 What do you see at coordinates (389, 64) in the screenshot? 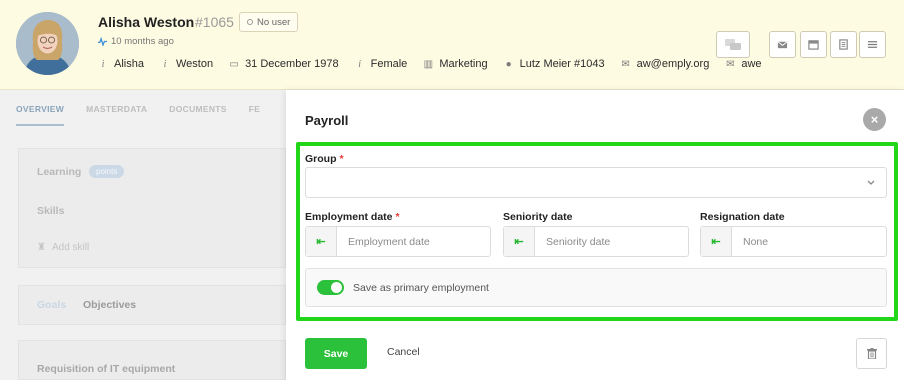
I see `gender: Female` at bounding box center [389, 64].